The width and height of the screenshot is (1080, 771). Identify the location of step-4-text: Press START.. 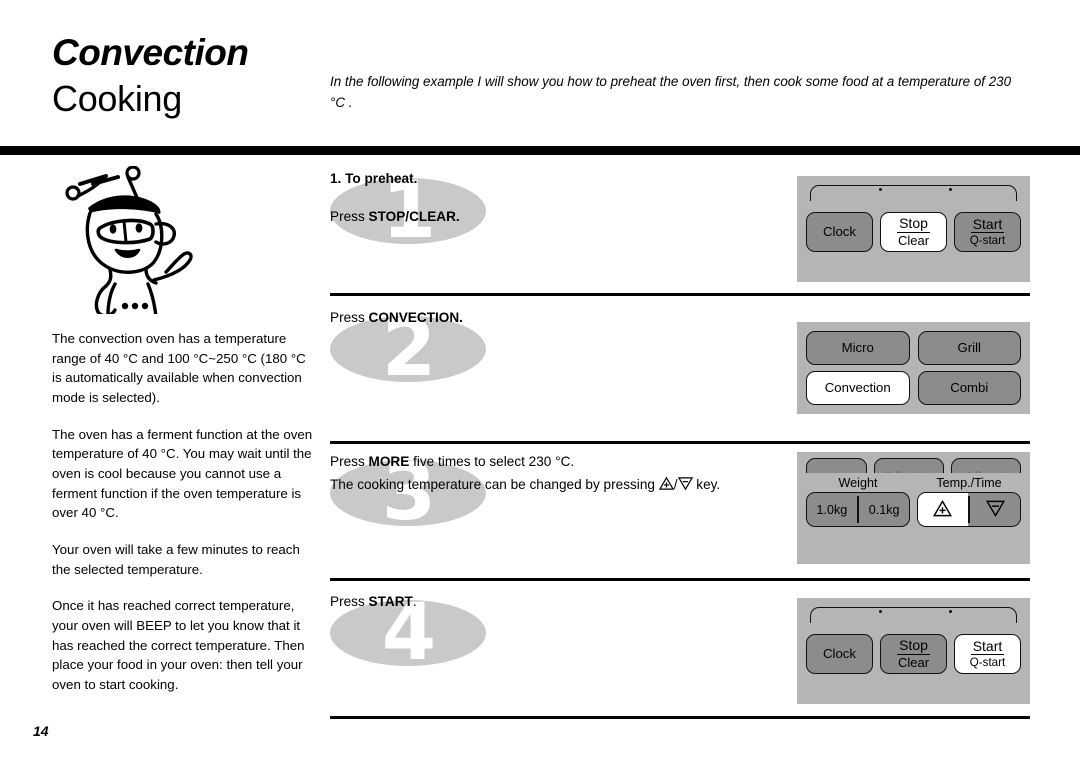
(550, 603).